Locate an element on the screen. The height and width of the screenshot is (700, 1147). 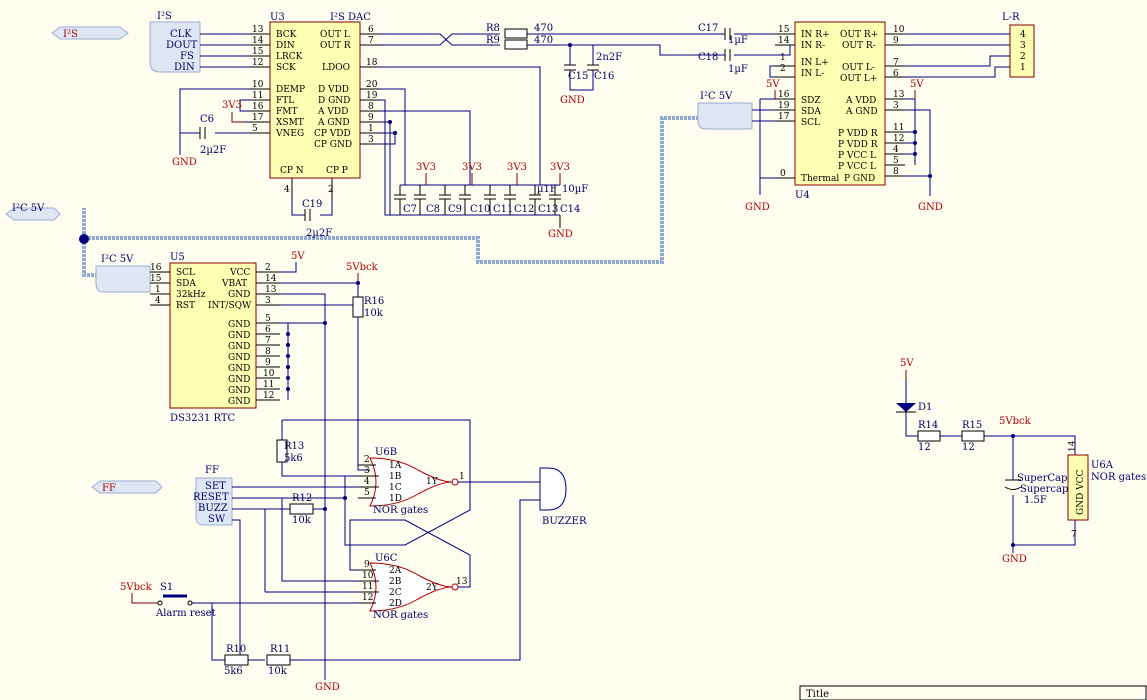
r16-ref: R16 is located at coordinates (374, 301).